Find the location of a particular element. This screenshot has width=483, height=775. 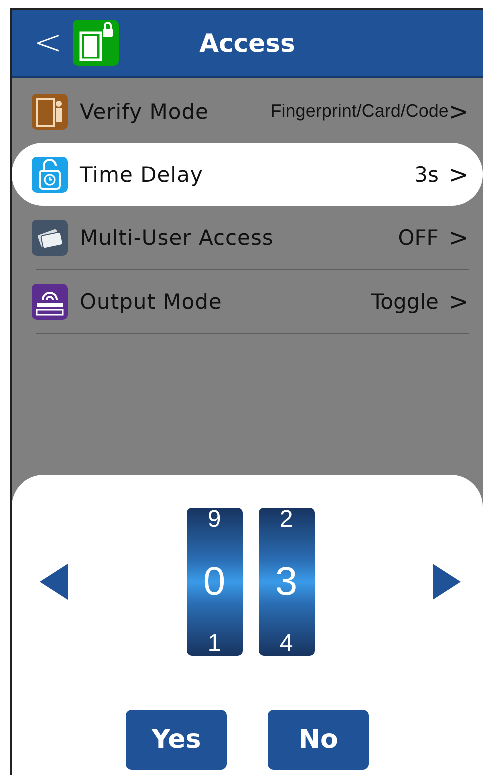

digit-wheel: 9 0 1 is located at coordinates (214, 582).